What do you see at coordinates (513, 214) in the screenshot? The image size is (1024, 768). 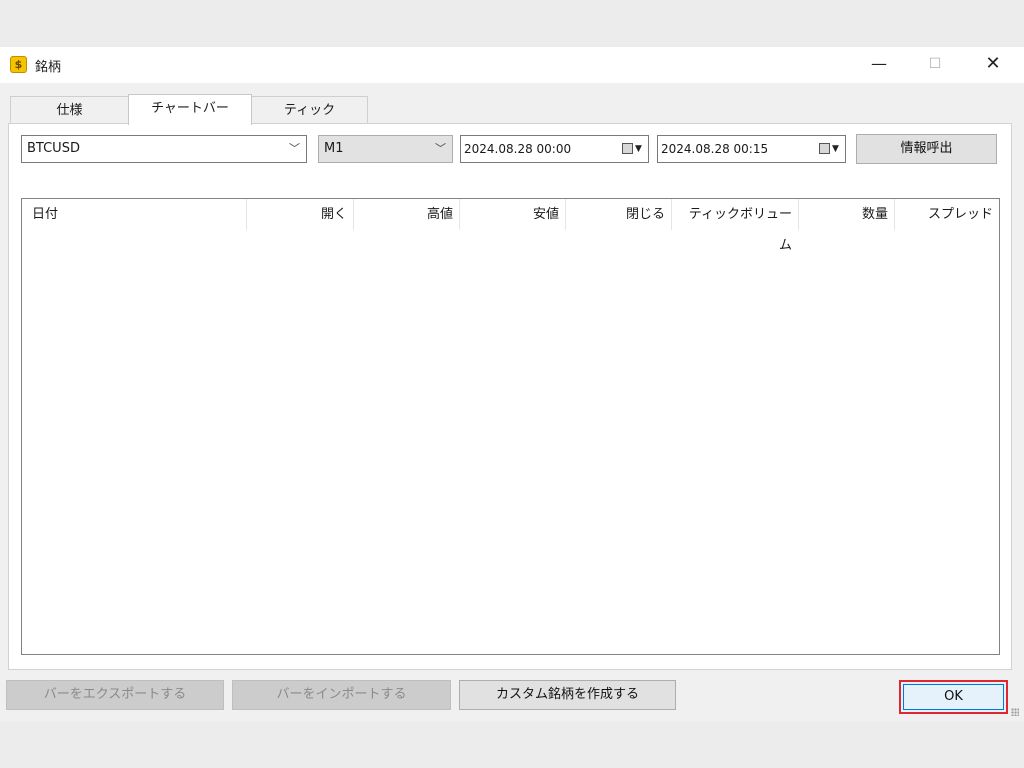 I see `column-header-low: 安値` at bounding box center [513, 214].